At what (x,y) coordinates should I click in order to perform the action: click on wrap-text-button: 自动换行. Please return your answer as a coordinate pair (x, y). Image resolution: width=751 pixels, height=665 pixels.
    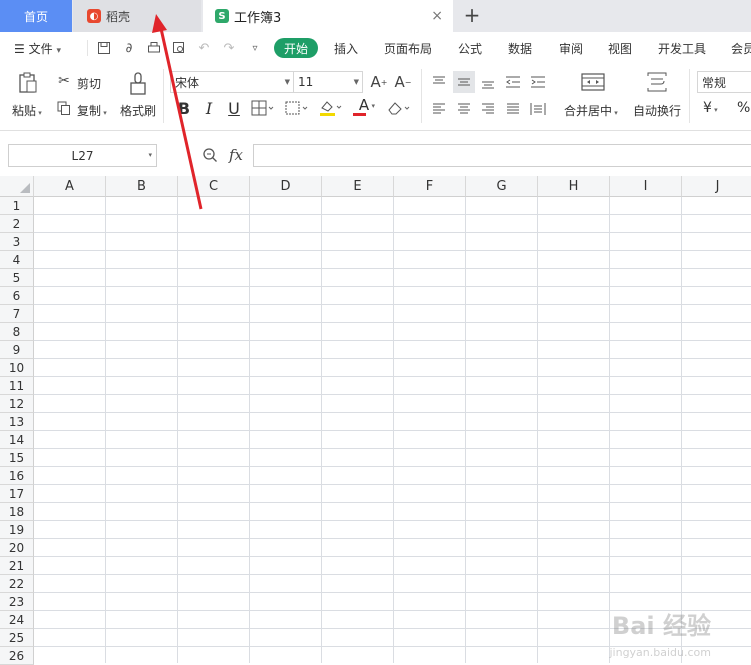
    Looking at the image, I should click on (657, 110).